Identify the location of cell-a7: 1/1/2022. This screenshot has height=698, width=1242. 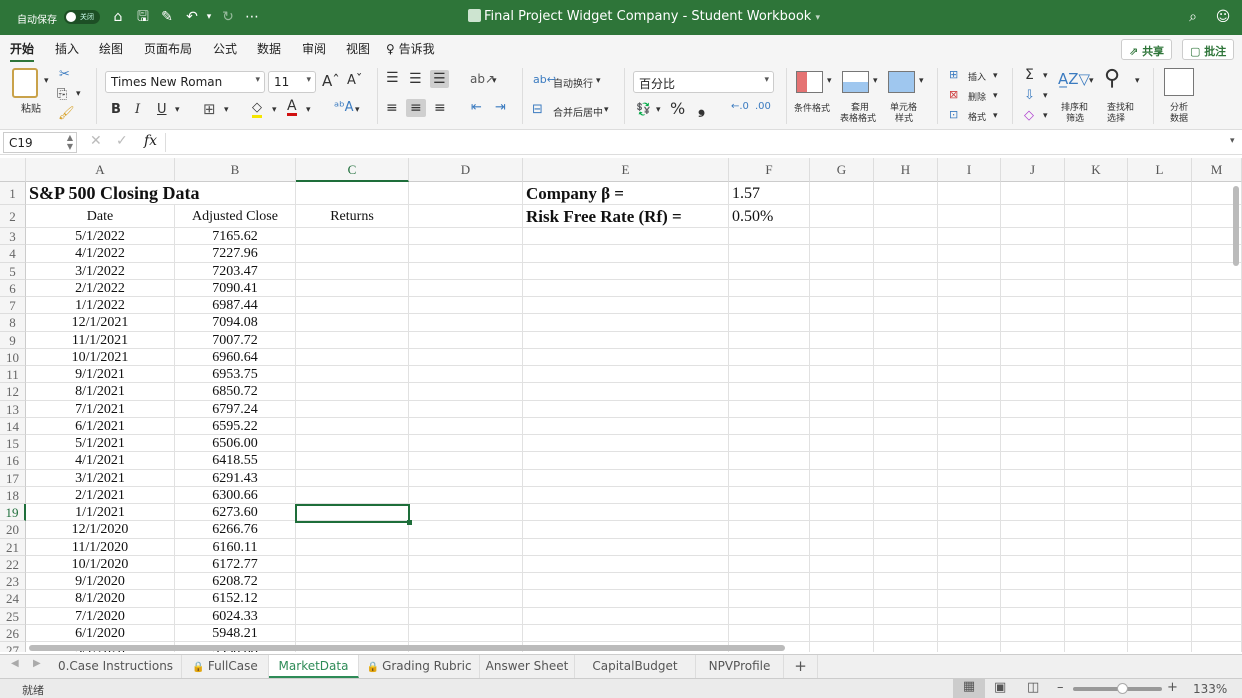
(100, 306).